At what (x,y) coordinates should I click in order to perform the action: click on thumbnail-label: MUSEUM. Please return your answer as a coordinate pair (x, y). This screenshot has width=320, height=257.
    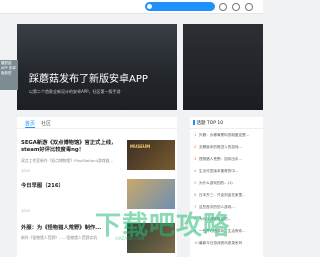
    Looking at the image, I should click on (140, 146).